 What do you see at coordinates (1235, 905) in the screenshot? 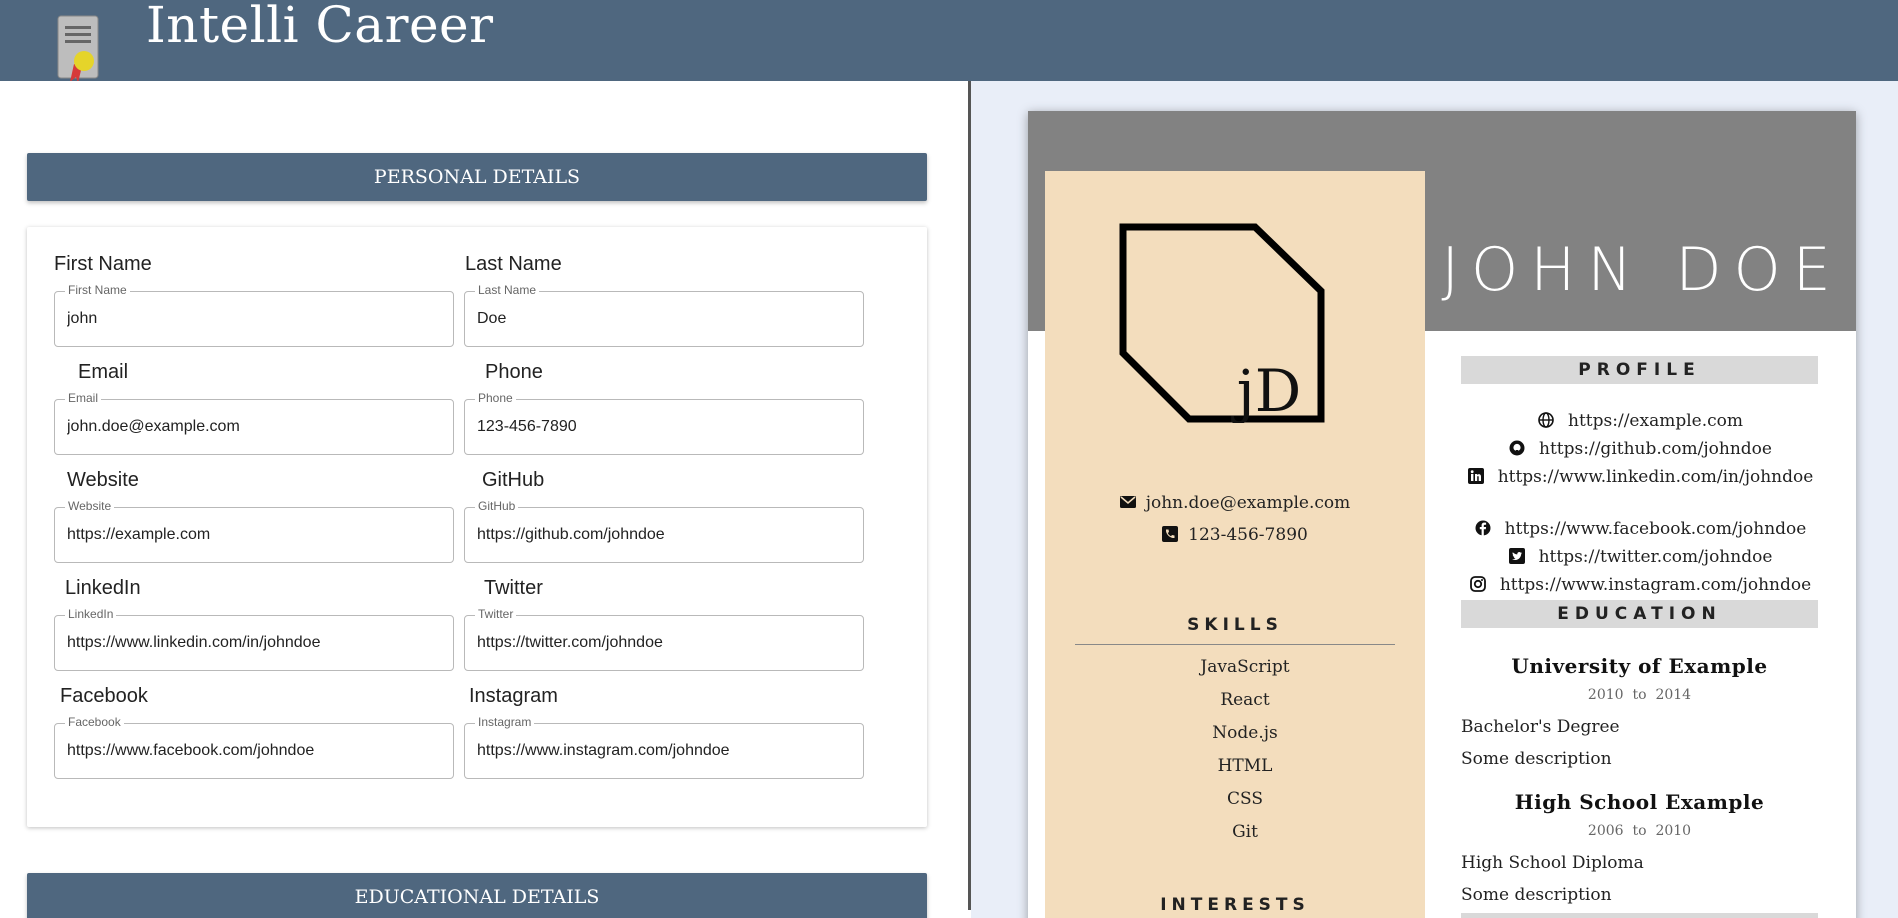
I see `interests-heading: INTERESTS` at bounding box center [1235, 905].